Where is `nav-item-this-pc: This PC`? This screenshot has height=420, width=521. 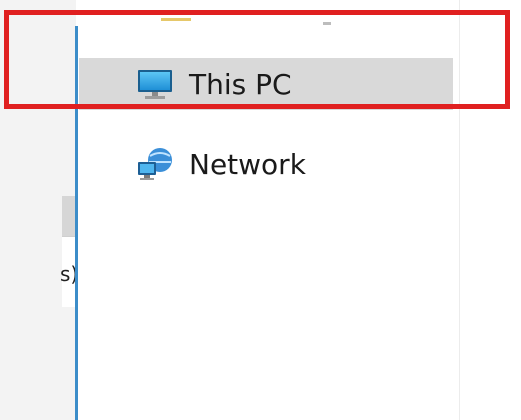
nav-item-this-pc: This PC is located at coordinates (266, 84).